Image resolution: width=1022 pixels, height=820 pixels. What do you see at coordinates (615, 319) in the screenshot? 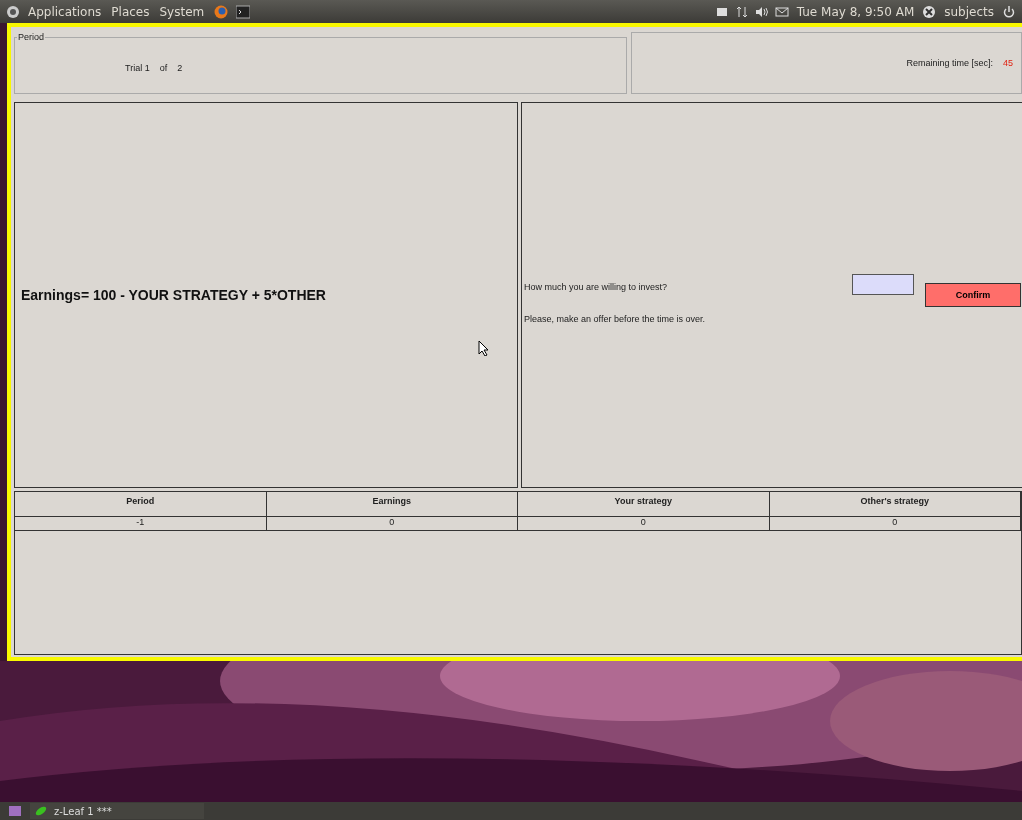
I see `offer-hint: Please, make an offer before the time is over.` at bounding box center [615, 319].